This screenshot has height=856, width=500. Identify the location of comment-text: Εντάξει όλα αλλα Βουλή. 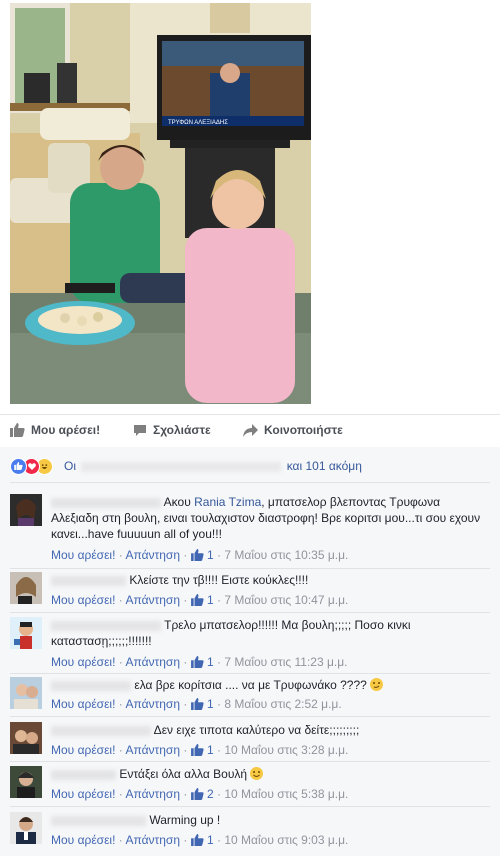
(268, 774).